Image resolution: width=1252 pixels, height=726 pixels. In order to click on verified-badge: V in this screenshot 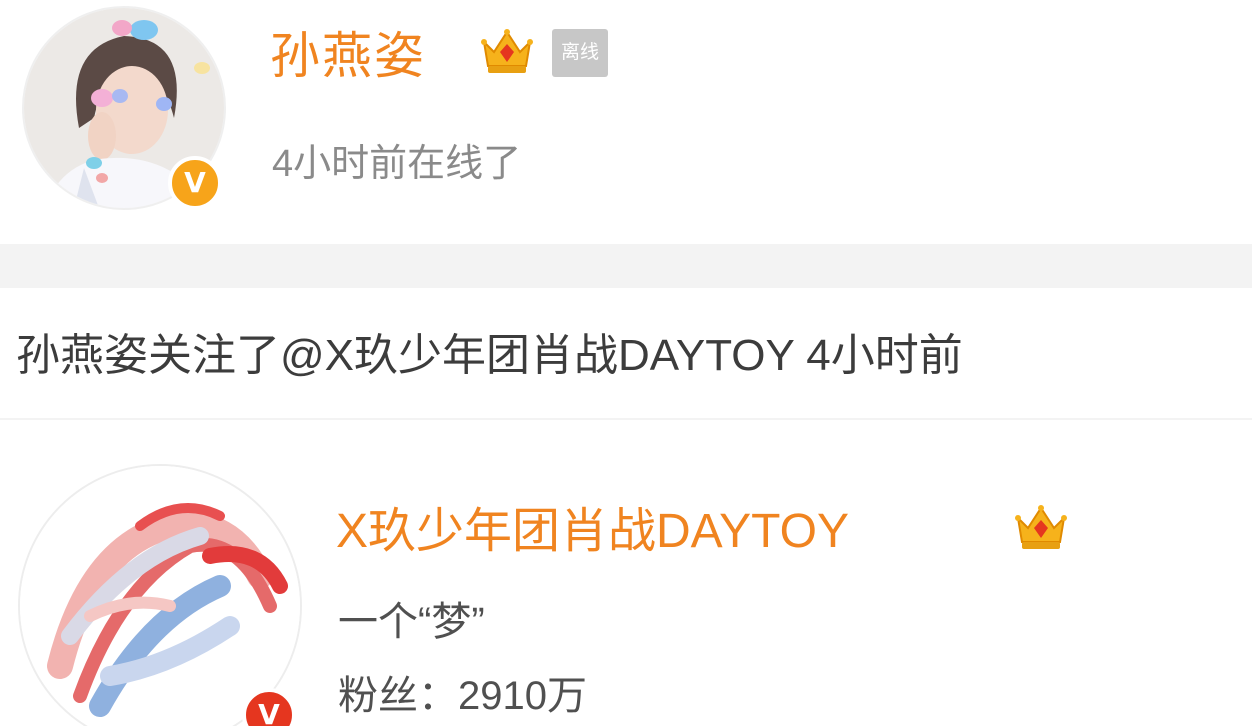, I will do `click(195, 183)`.